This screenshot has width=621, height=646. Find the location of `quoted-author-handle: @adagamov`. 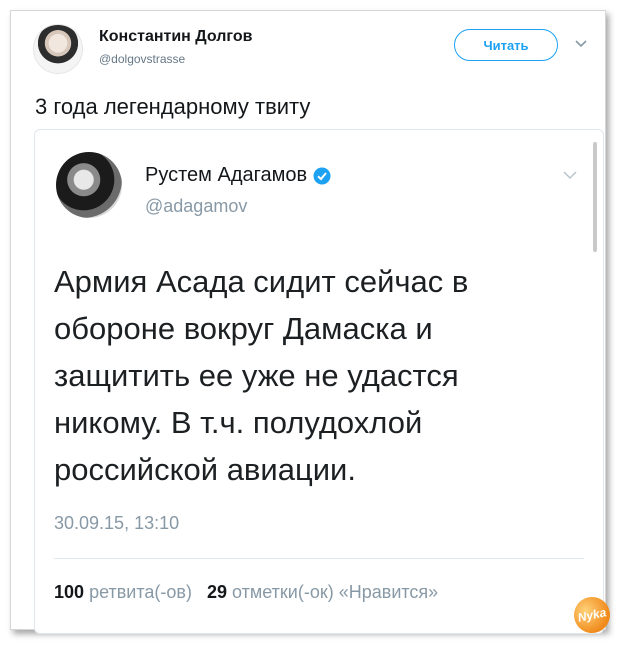

quoted-author-handle: @adagamov is located at coordinates (196, 206).